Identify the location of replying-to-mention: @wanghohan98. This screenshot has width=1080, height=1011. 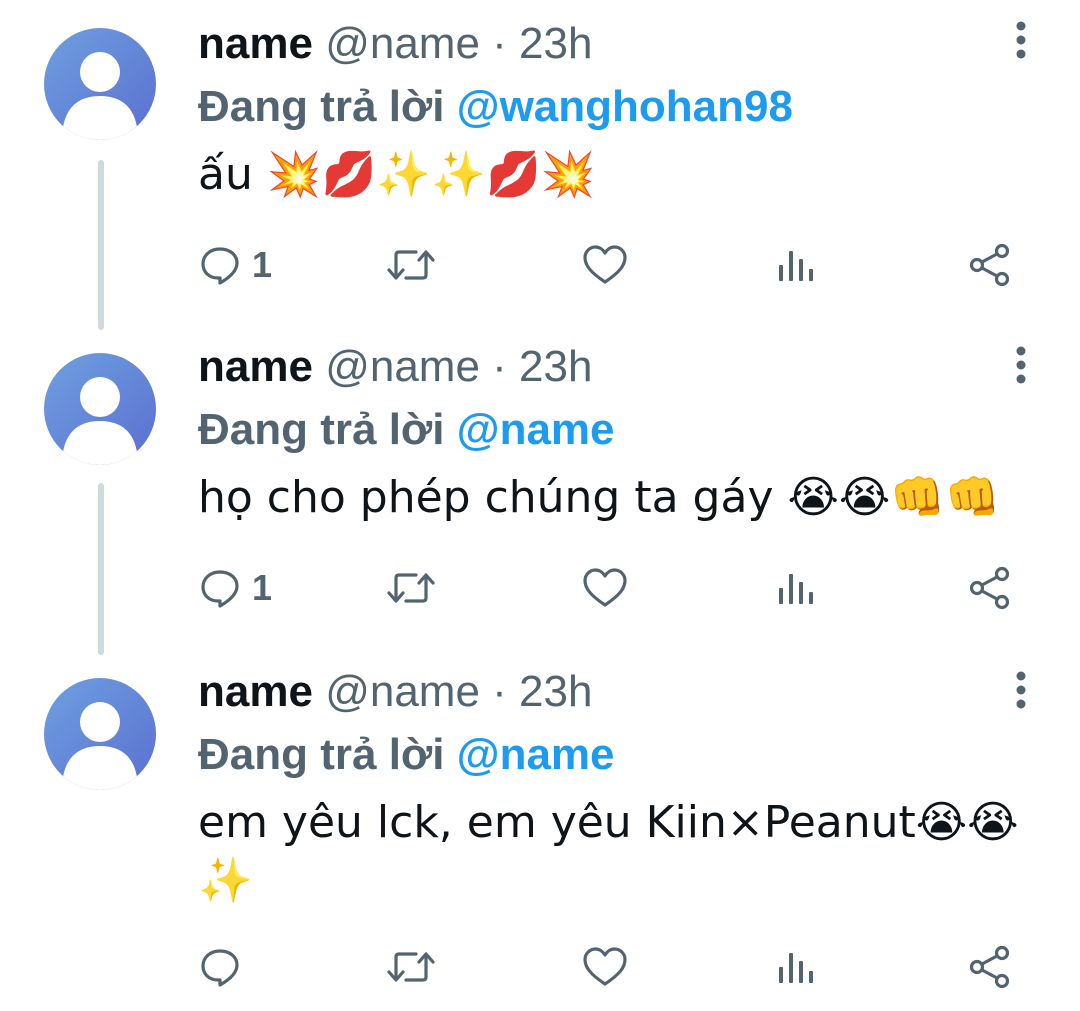
(625, 106).